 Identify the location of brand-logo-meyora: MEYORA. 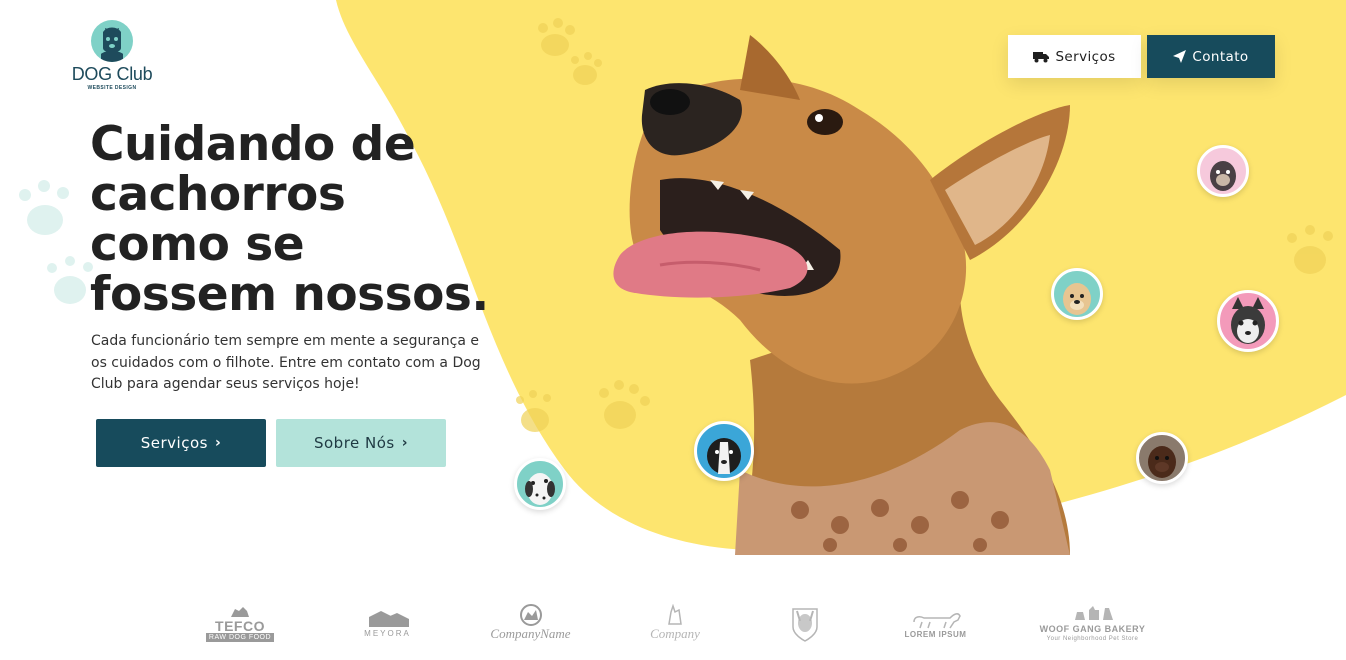
(387, 623).